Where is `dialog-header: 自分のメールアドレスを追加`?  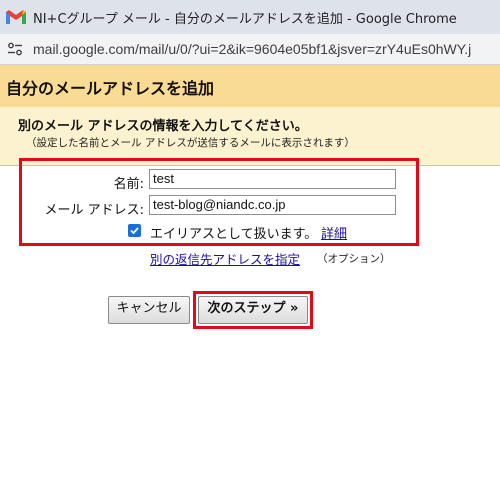
dialog-header: 自分のメールアドレスを追加 is located at coordinates (250, 86).